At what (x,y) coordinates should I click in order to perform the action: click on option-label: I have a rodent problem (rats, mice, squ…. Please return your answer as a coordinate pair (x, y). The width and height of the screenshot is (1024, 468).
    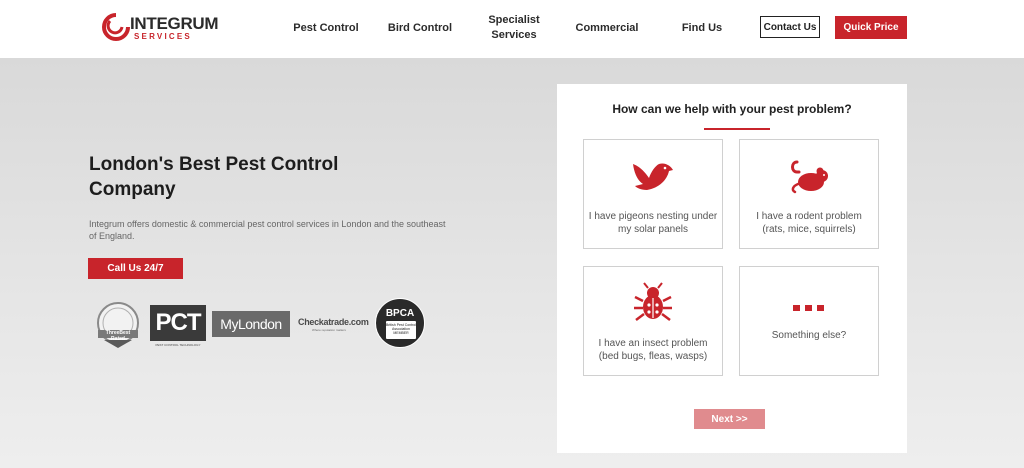
    Looking at the image, I should click on (809, 223).